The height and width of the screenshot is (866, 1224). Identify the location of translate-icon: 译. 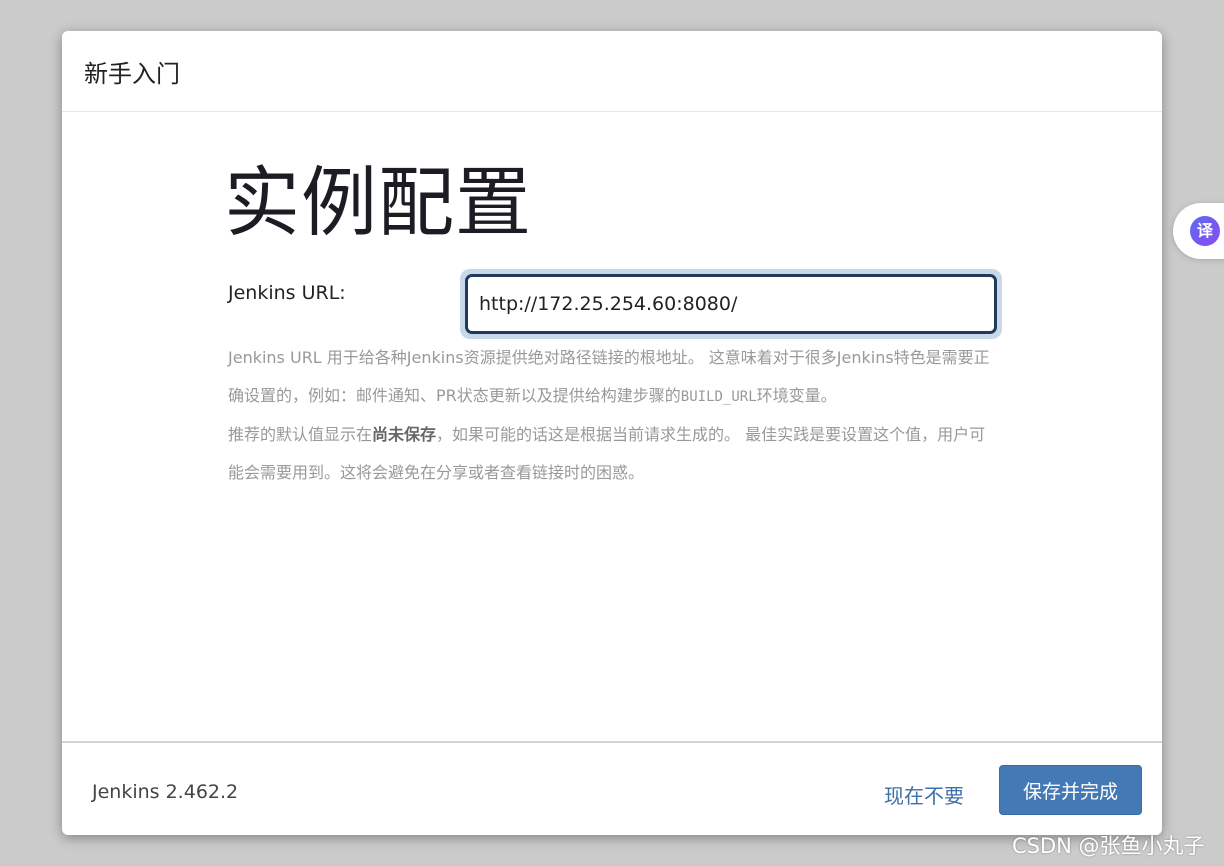
(1205, 231).